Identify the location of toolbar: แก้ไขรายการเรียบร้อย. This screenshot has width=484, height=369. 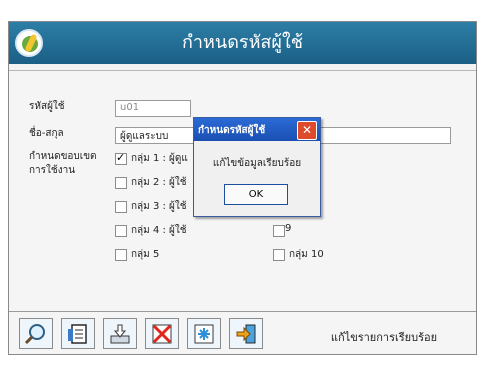
(242, 332).